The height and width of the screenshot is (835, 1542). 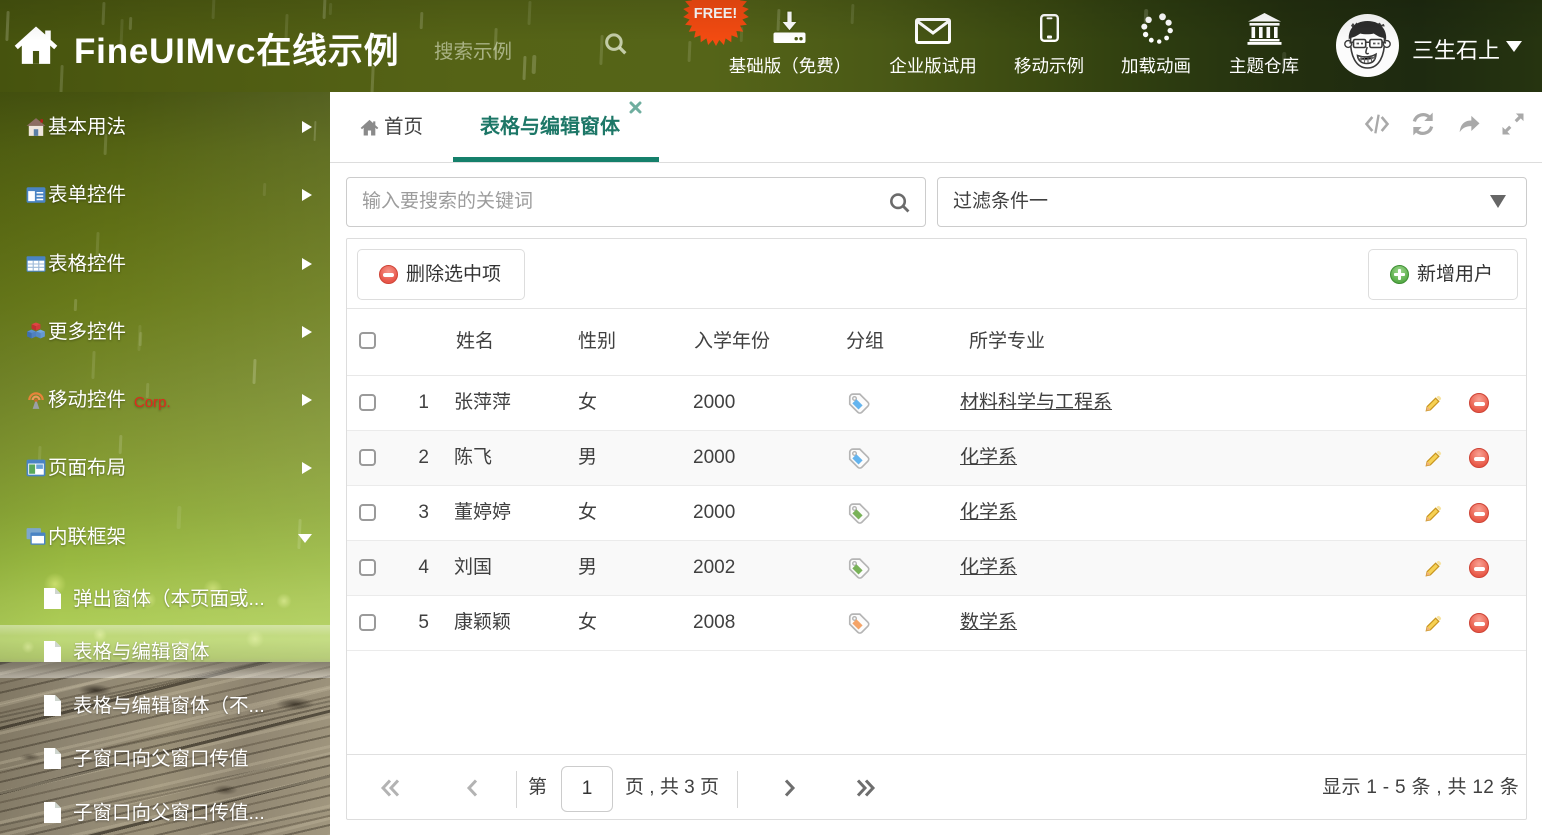 What do you see at coordinates (716, 14) in the screenshot?
I see `svg-text: FREE!` at bounding box center [716, 14].